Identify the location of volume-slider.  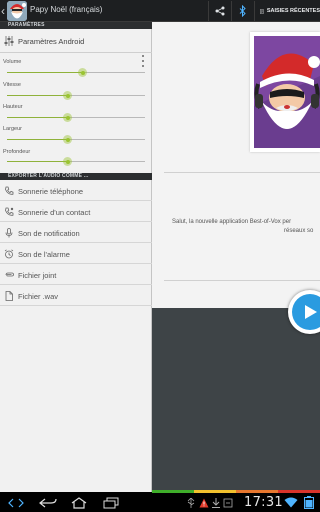
(76, 72).